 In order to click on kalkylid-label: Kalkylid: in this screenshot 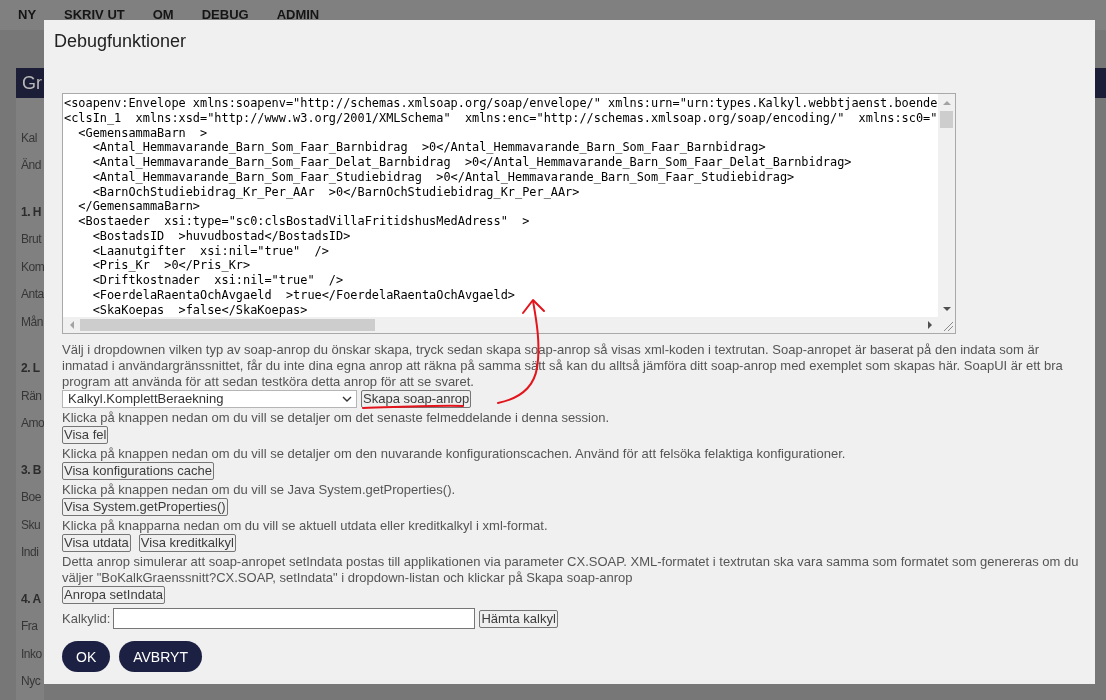, I will do `click(86, 618)`.